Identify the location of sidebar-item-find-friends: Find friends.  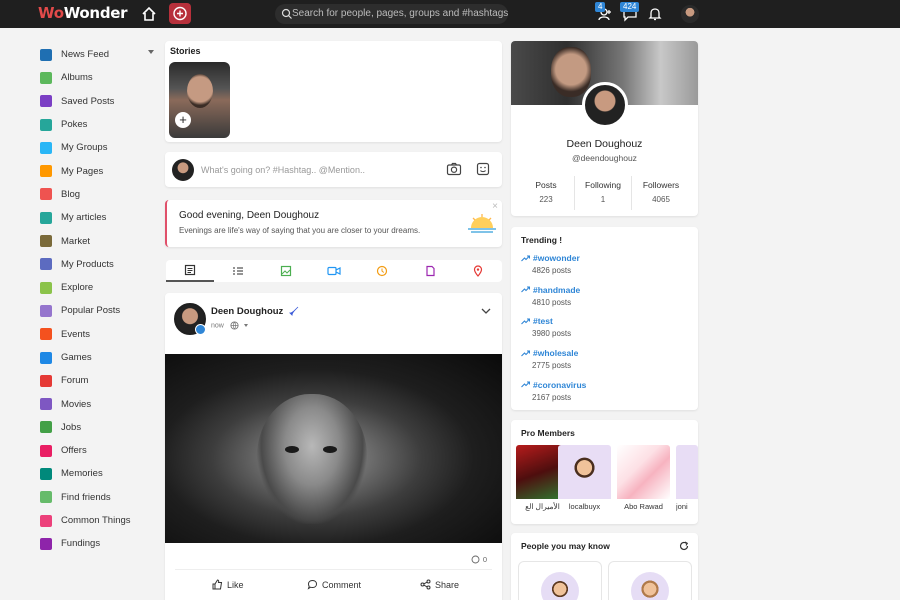
(100, 497).